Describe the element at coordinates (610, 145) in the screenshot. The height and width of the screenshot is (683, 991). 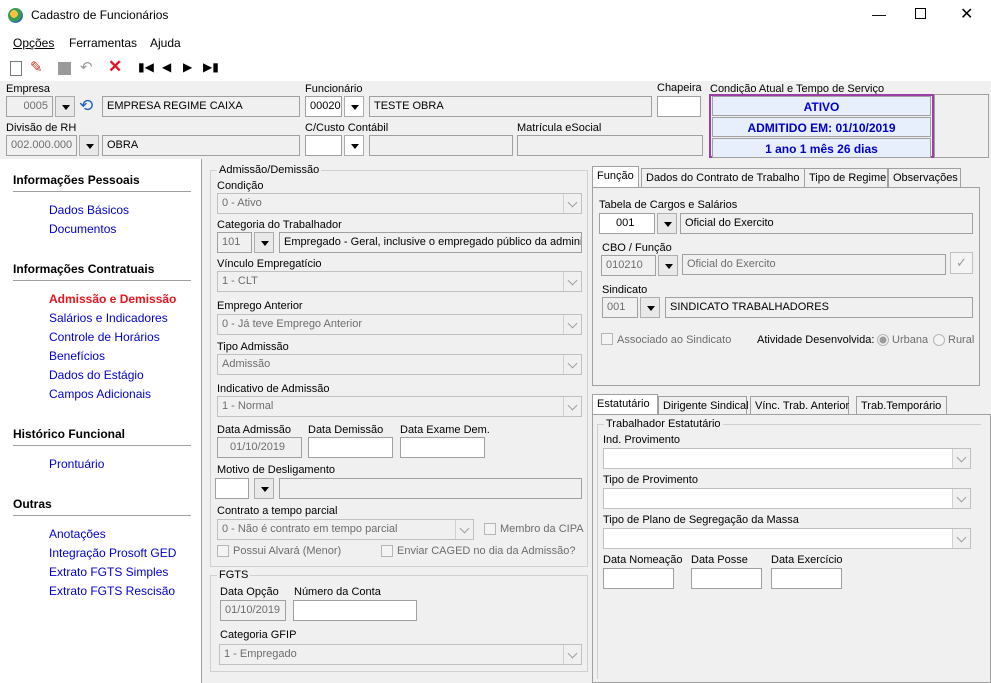
I see `matricula-field` at that location.